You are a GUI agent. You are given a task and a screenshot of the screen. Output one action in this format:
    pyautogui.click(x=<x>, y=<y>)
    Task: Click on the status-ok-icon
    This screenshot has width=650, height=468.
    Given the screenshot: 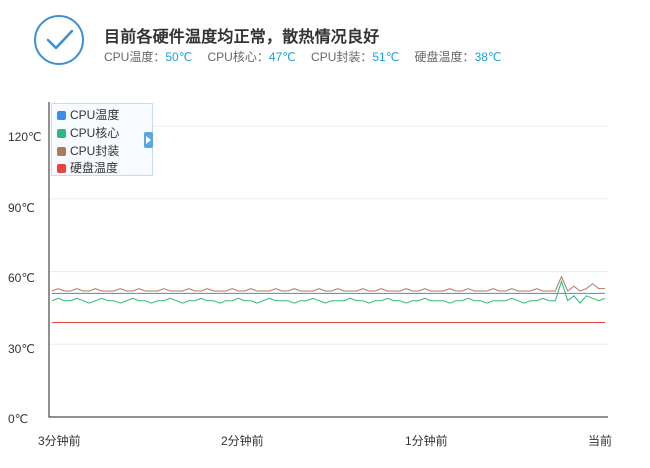 What is the action you would take?
    pyautogui.click(x=59, y=40)
    